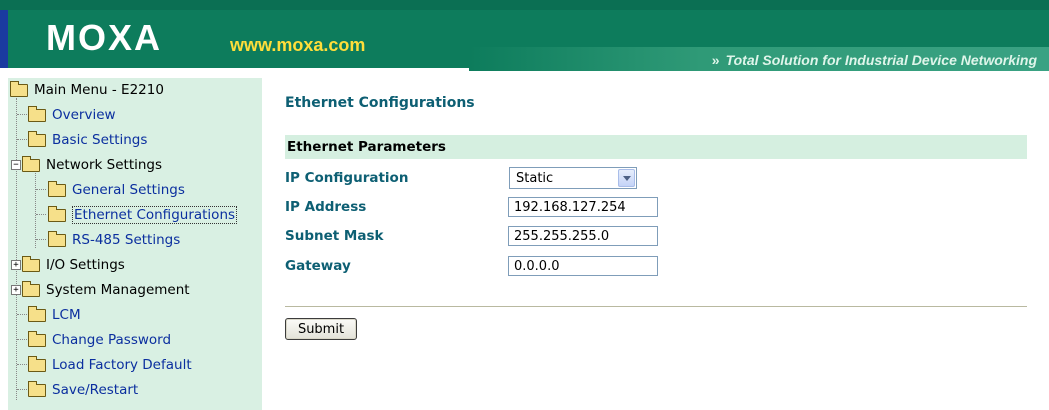  What do you see at coordinates (715, 60) in the screenshot?
I see `double-chevron-icon: »` at bounding box center [715, 60].